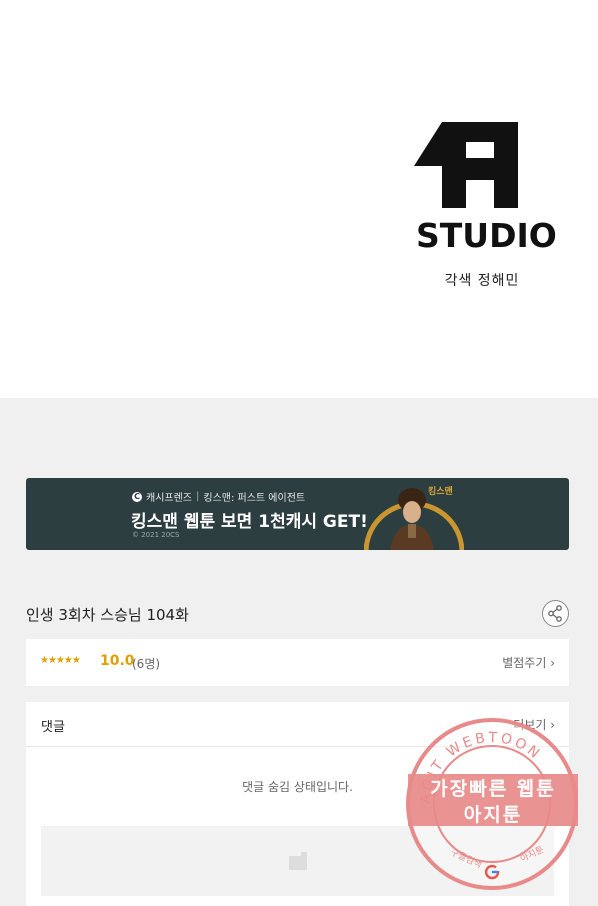 The width and height of the screenshot is (598, 906). Describe the element at coordinates (297, 724) in the screenshot. I see `comments-header: 댓글 더보기 ›` at that location.